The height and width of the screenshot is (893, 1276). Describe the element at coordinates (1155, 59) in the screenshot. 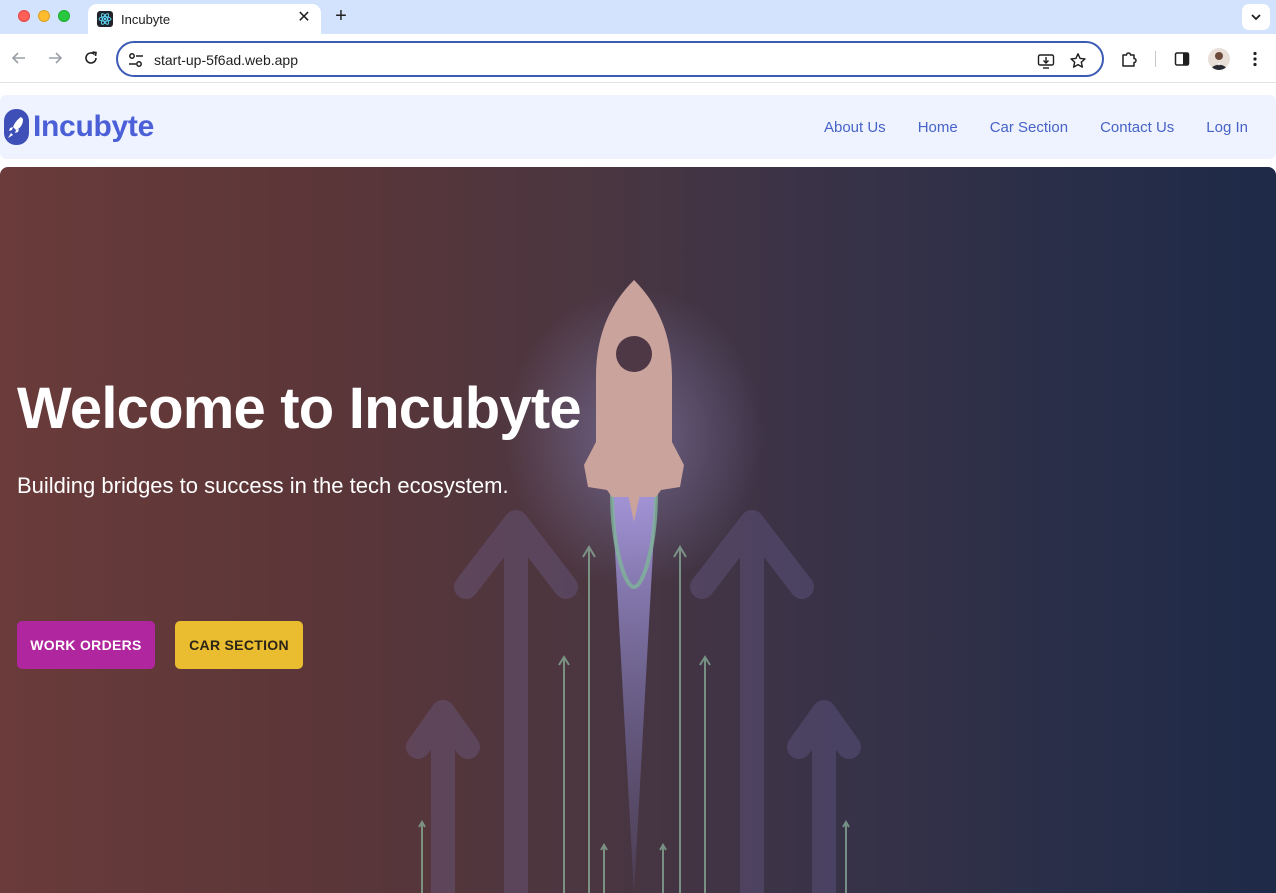

I see `toolbar-divider` at that location.